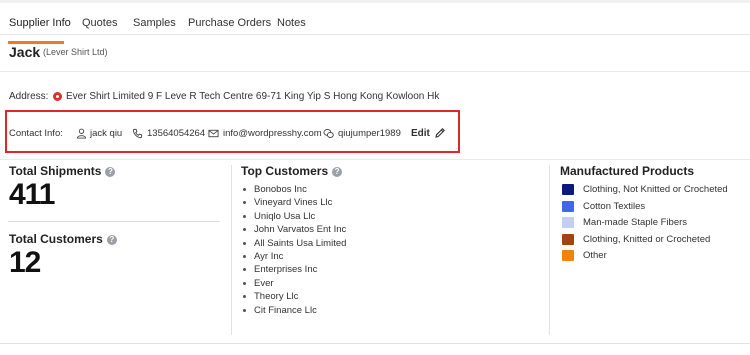 The width and height of the screenshot is (750, 355). Describe the element at coordinates (99, 23) in the screenshot. I see `tab-quotes: Quotes` at that location.